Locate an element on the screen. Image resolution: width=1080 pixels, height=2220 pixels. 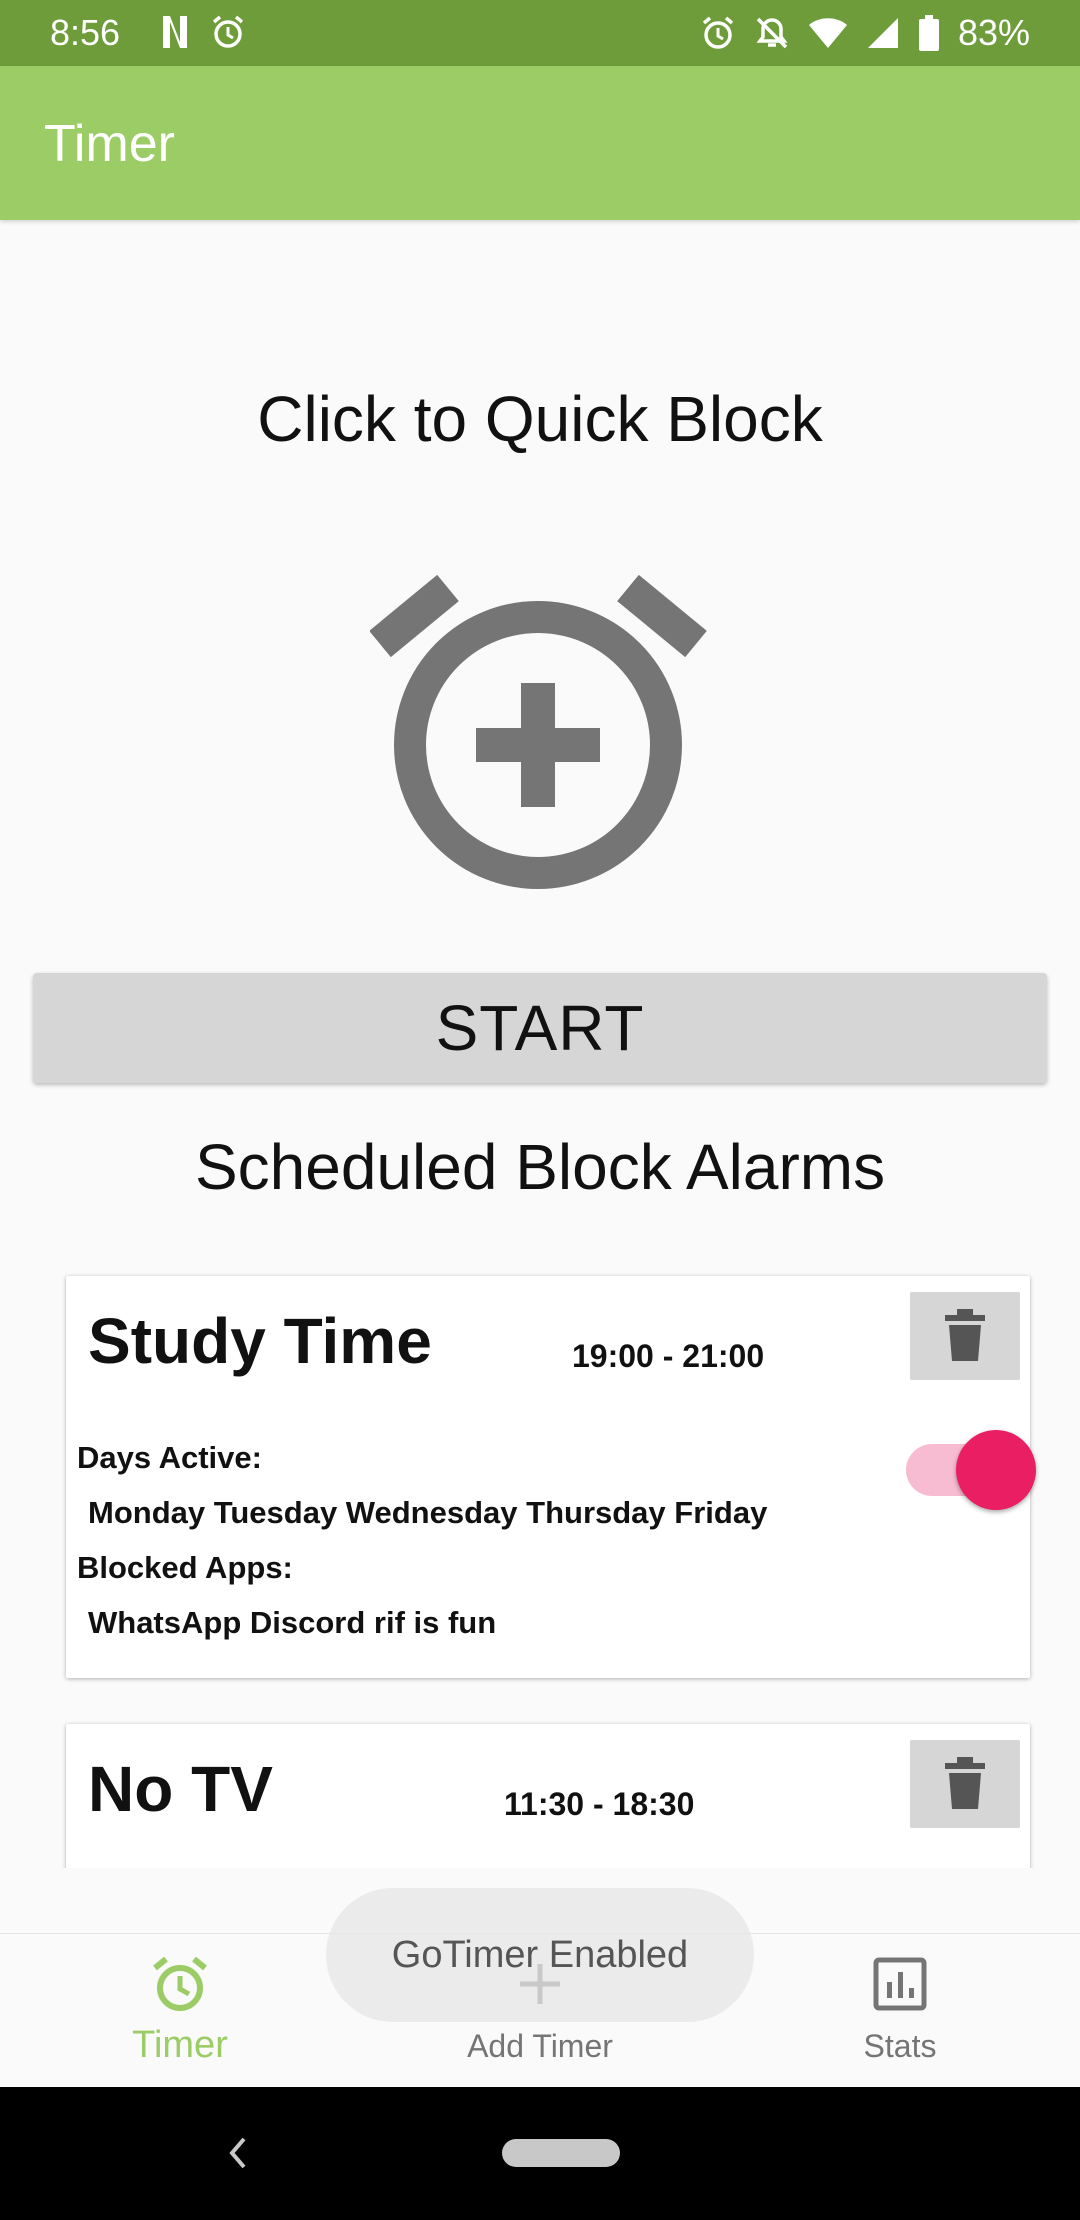
toggle-thumb is located at coordinates (996, 1470).